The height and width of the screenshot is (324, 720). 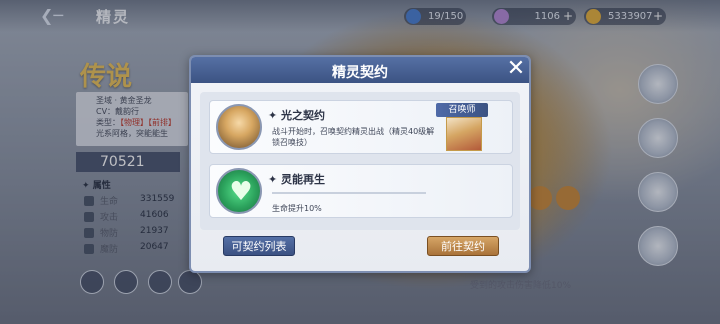 I want to click on dialog-title: 精灵契约, so click(x=360, y=73).